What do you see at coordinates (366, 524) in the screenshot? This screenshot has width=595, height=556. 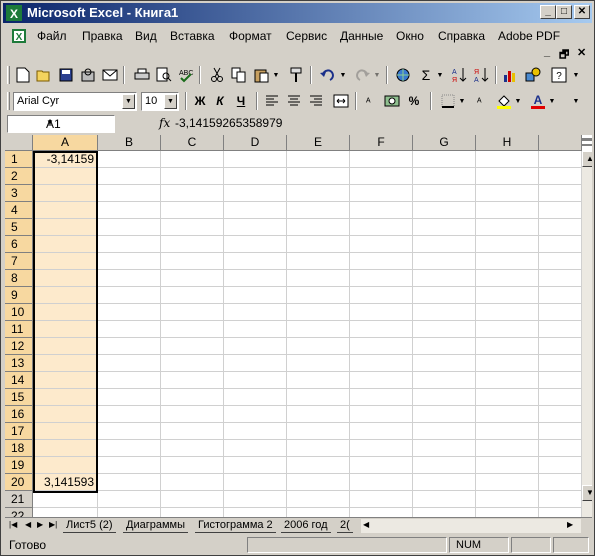 I see `scroll-left-icon: ◀` at bounding box center [366, 524].